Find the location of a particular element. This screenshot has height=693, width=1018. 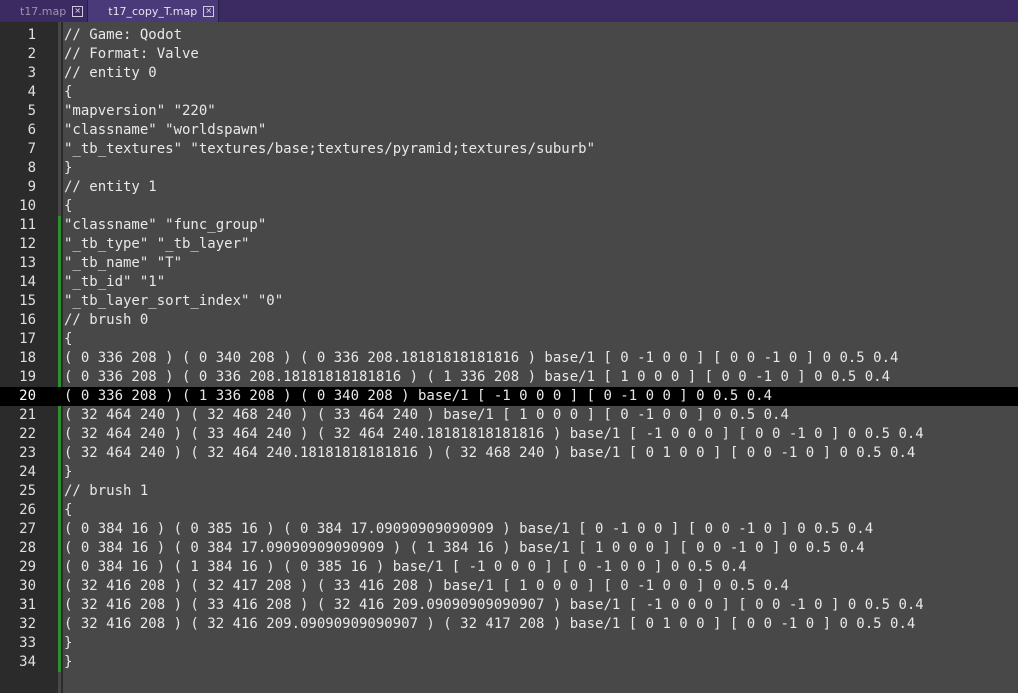

code-line: 2 // Format: Valve is located at coordinates (509, 54).